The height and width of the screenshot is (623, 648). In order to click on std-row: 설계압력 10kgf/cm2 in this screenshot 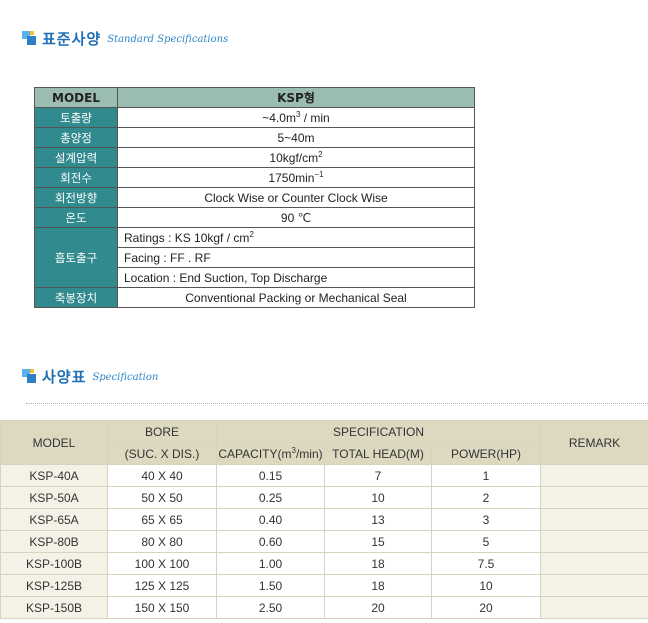, I will do `click(254, 157)`.